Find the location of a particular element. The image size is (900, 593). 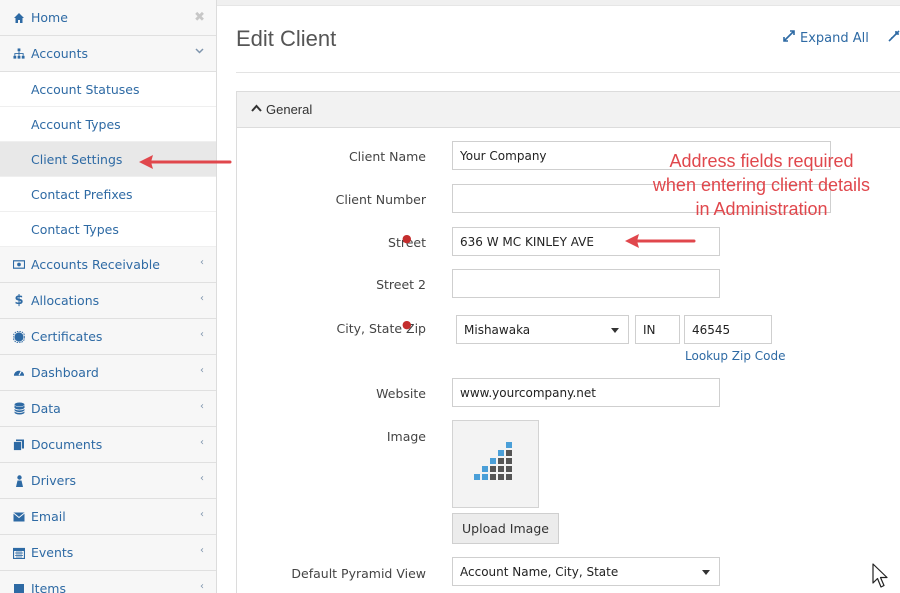

annotation-line: Address fields required is located at coordinates (761, 161).